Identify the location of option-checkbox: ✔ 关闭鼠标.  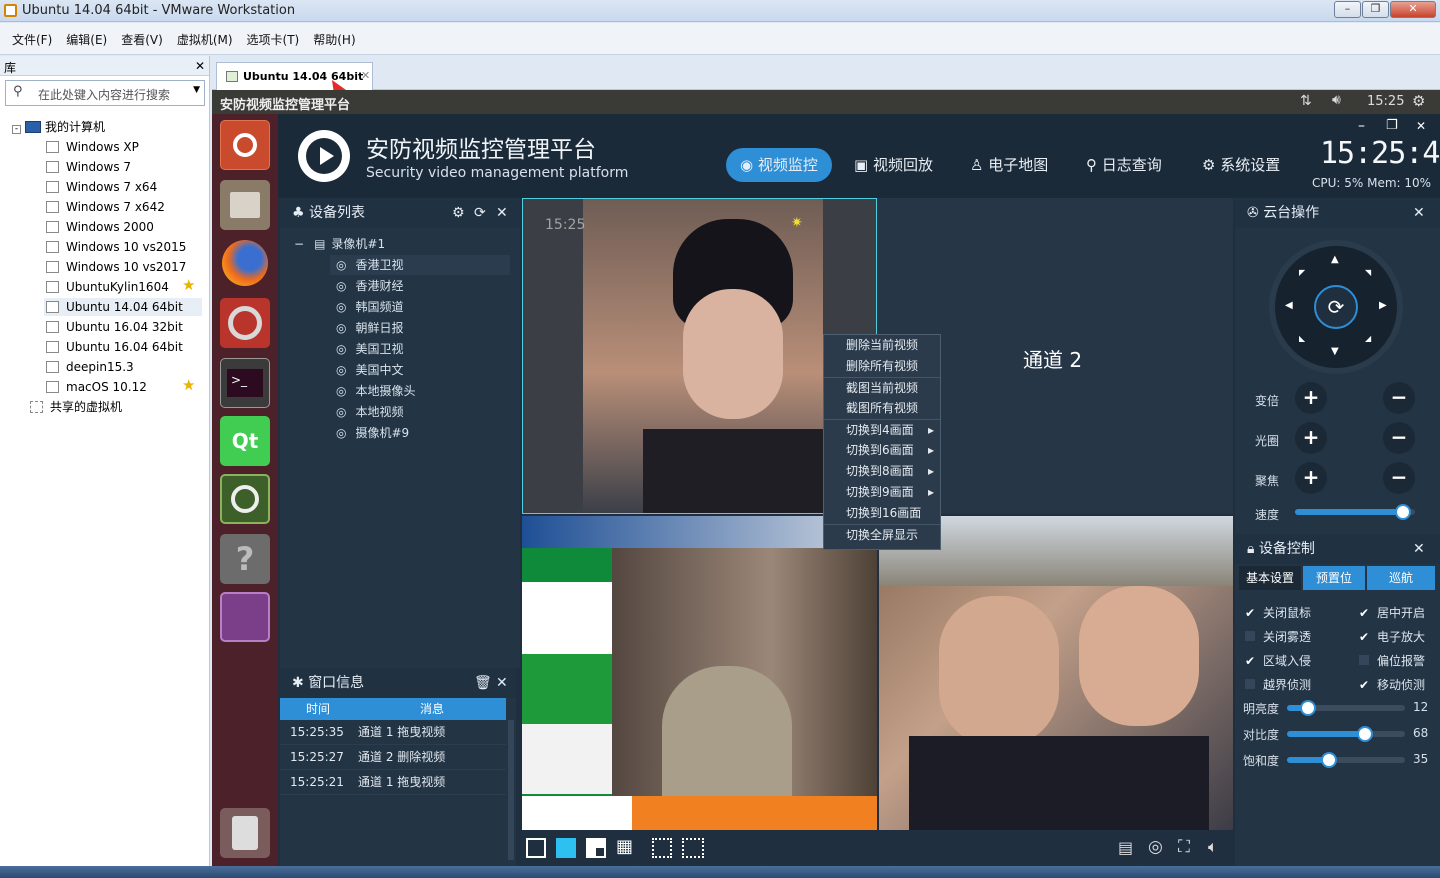
(1278, 612).